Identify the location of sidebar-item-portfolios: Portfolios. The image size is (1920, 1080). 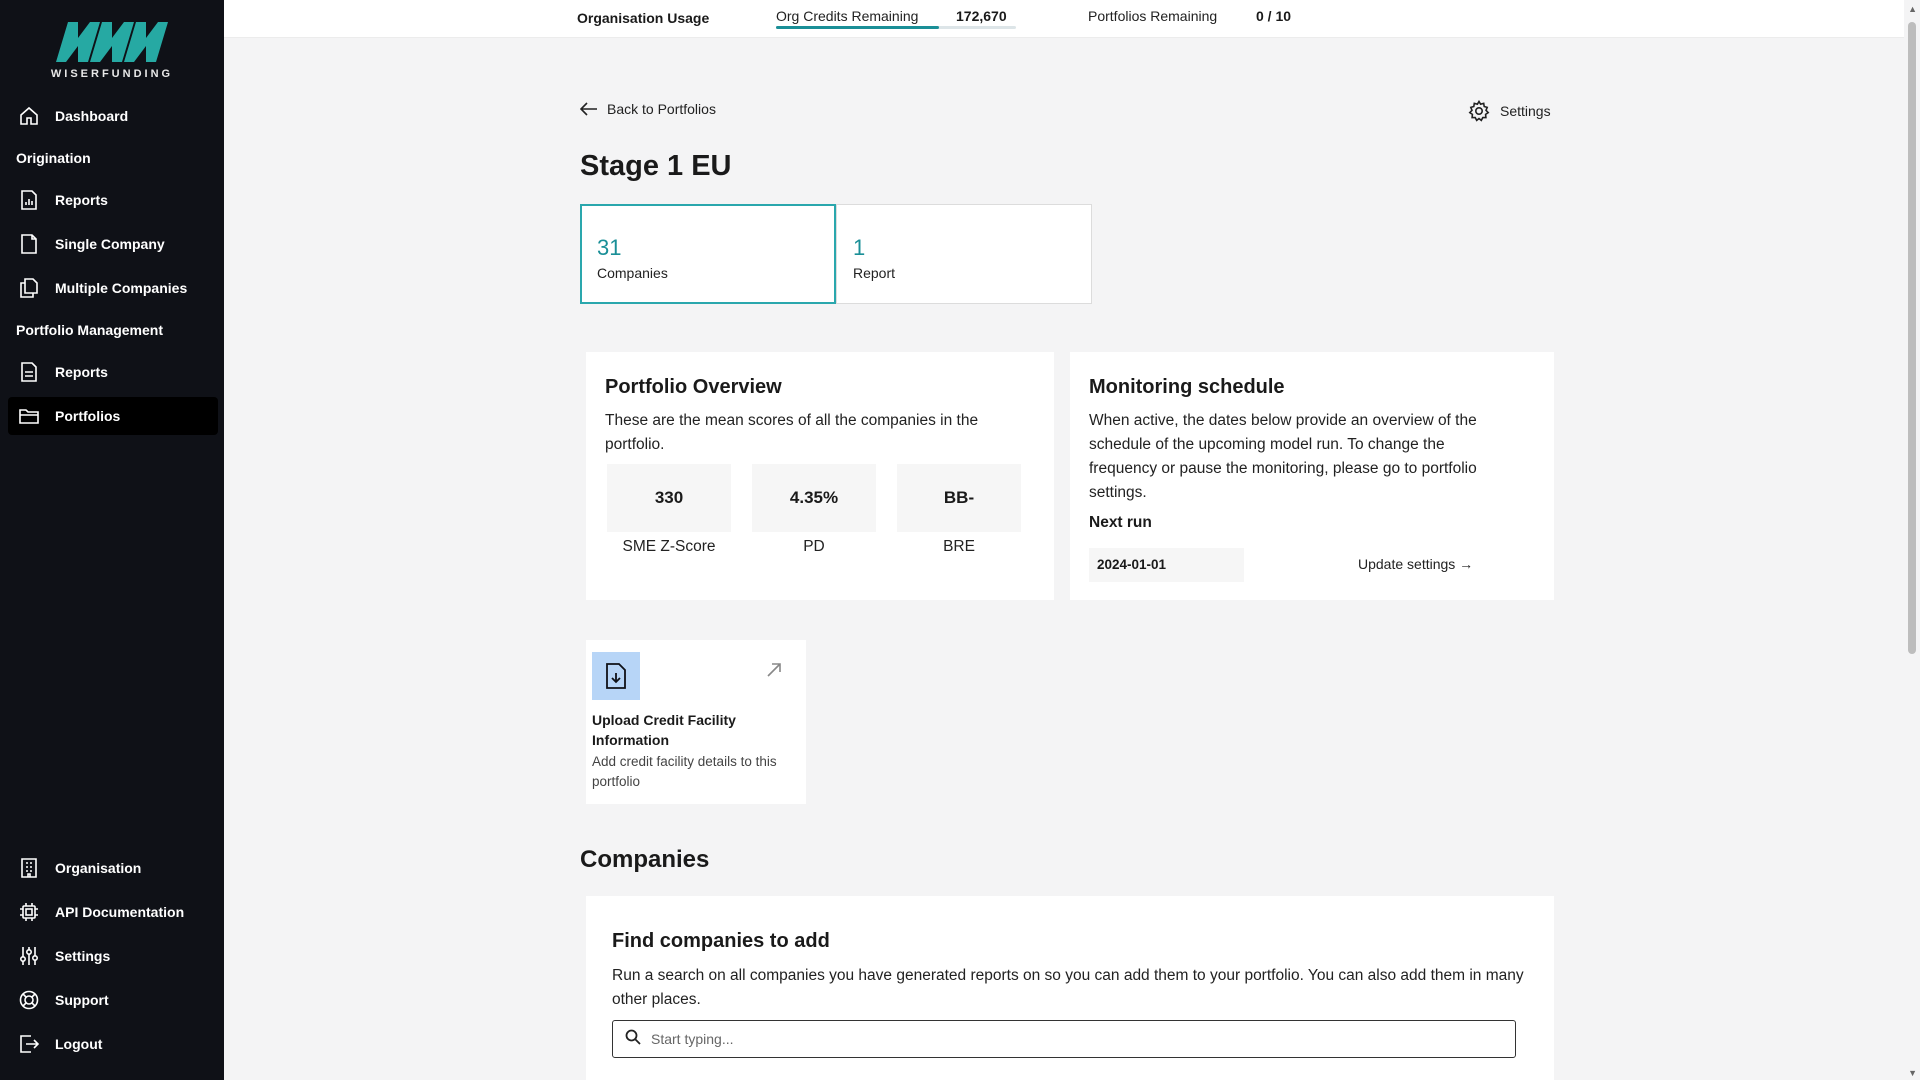
(113, 416).